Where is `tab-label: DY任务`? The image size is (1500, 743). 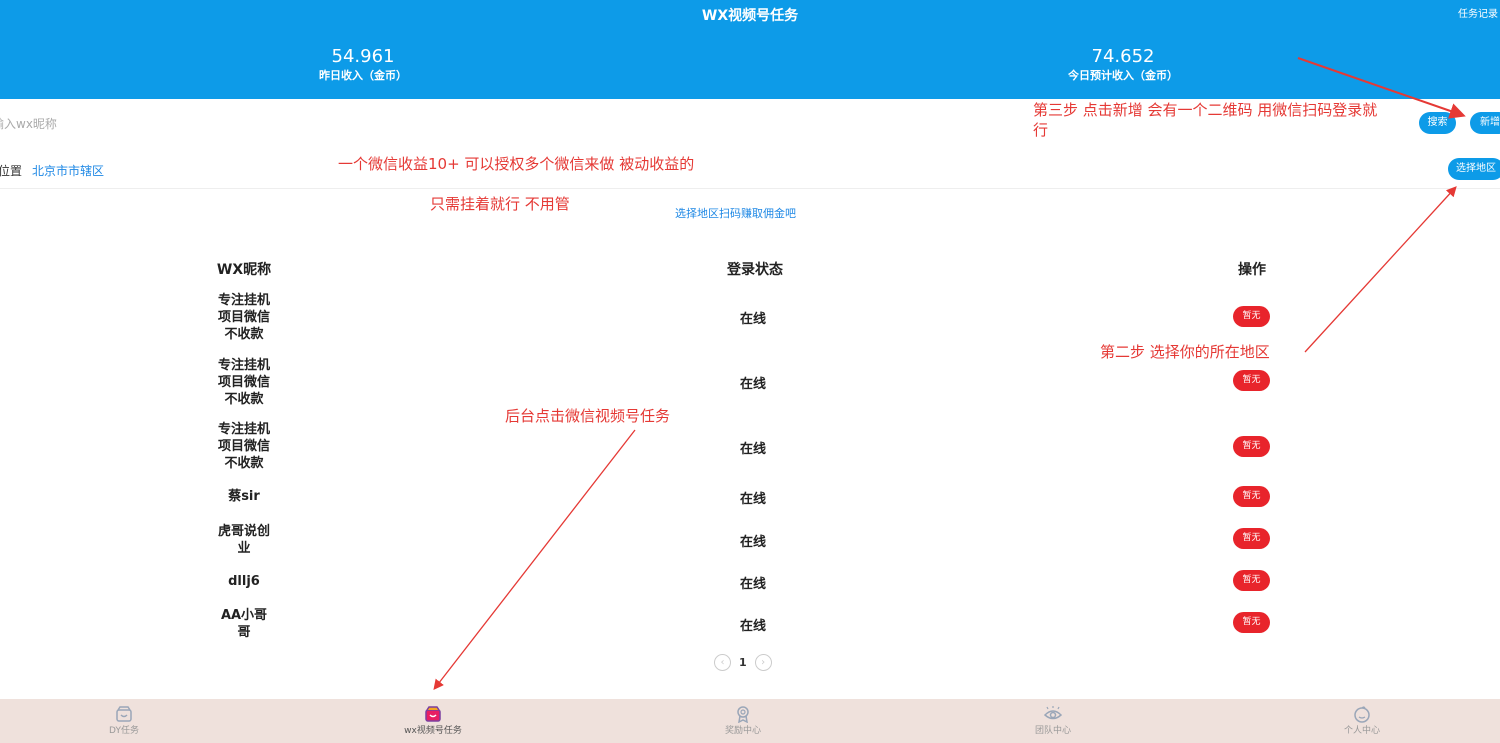 tab-label: DY任务 is located at coordinates (124, 731).